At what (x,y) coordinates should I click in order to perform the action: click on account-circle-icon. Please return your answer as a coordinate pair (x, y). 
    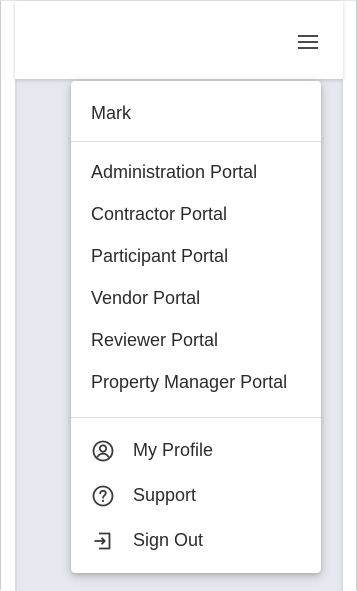
    Looking at the image, I should click on (103, 451).